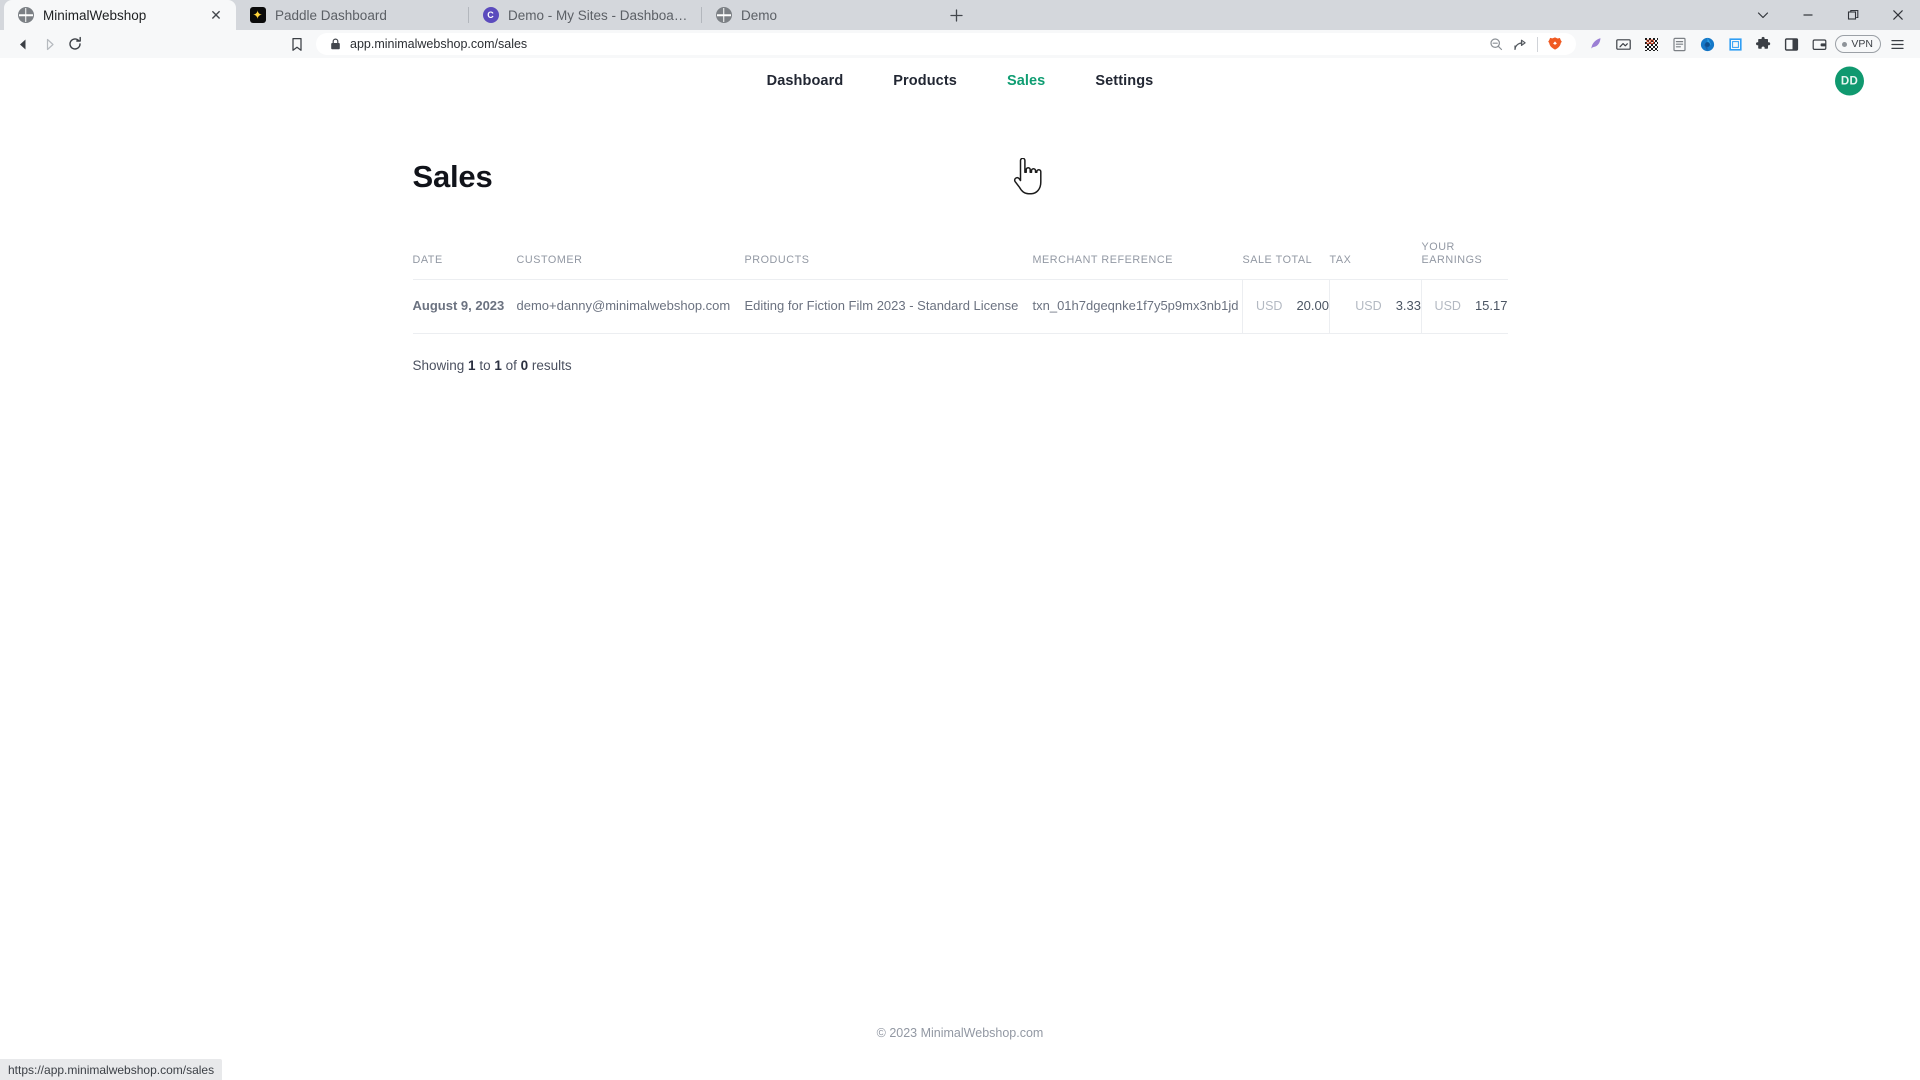  Describe the element at coordinates (472, 365) in the screenshot. I see `showing-from: 1` at that location.